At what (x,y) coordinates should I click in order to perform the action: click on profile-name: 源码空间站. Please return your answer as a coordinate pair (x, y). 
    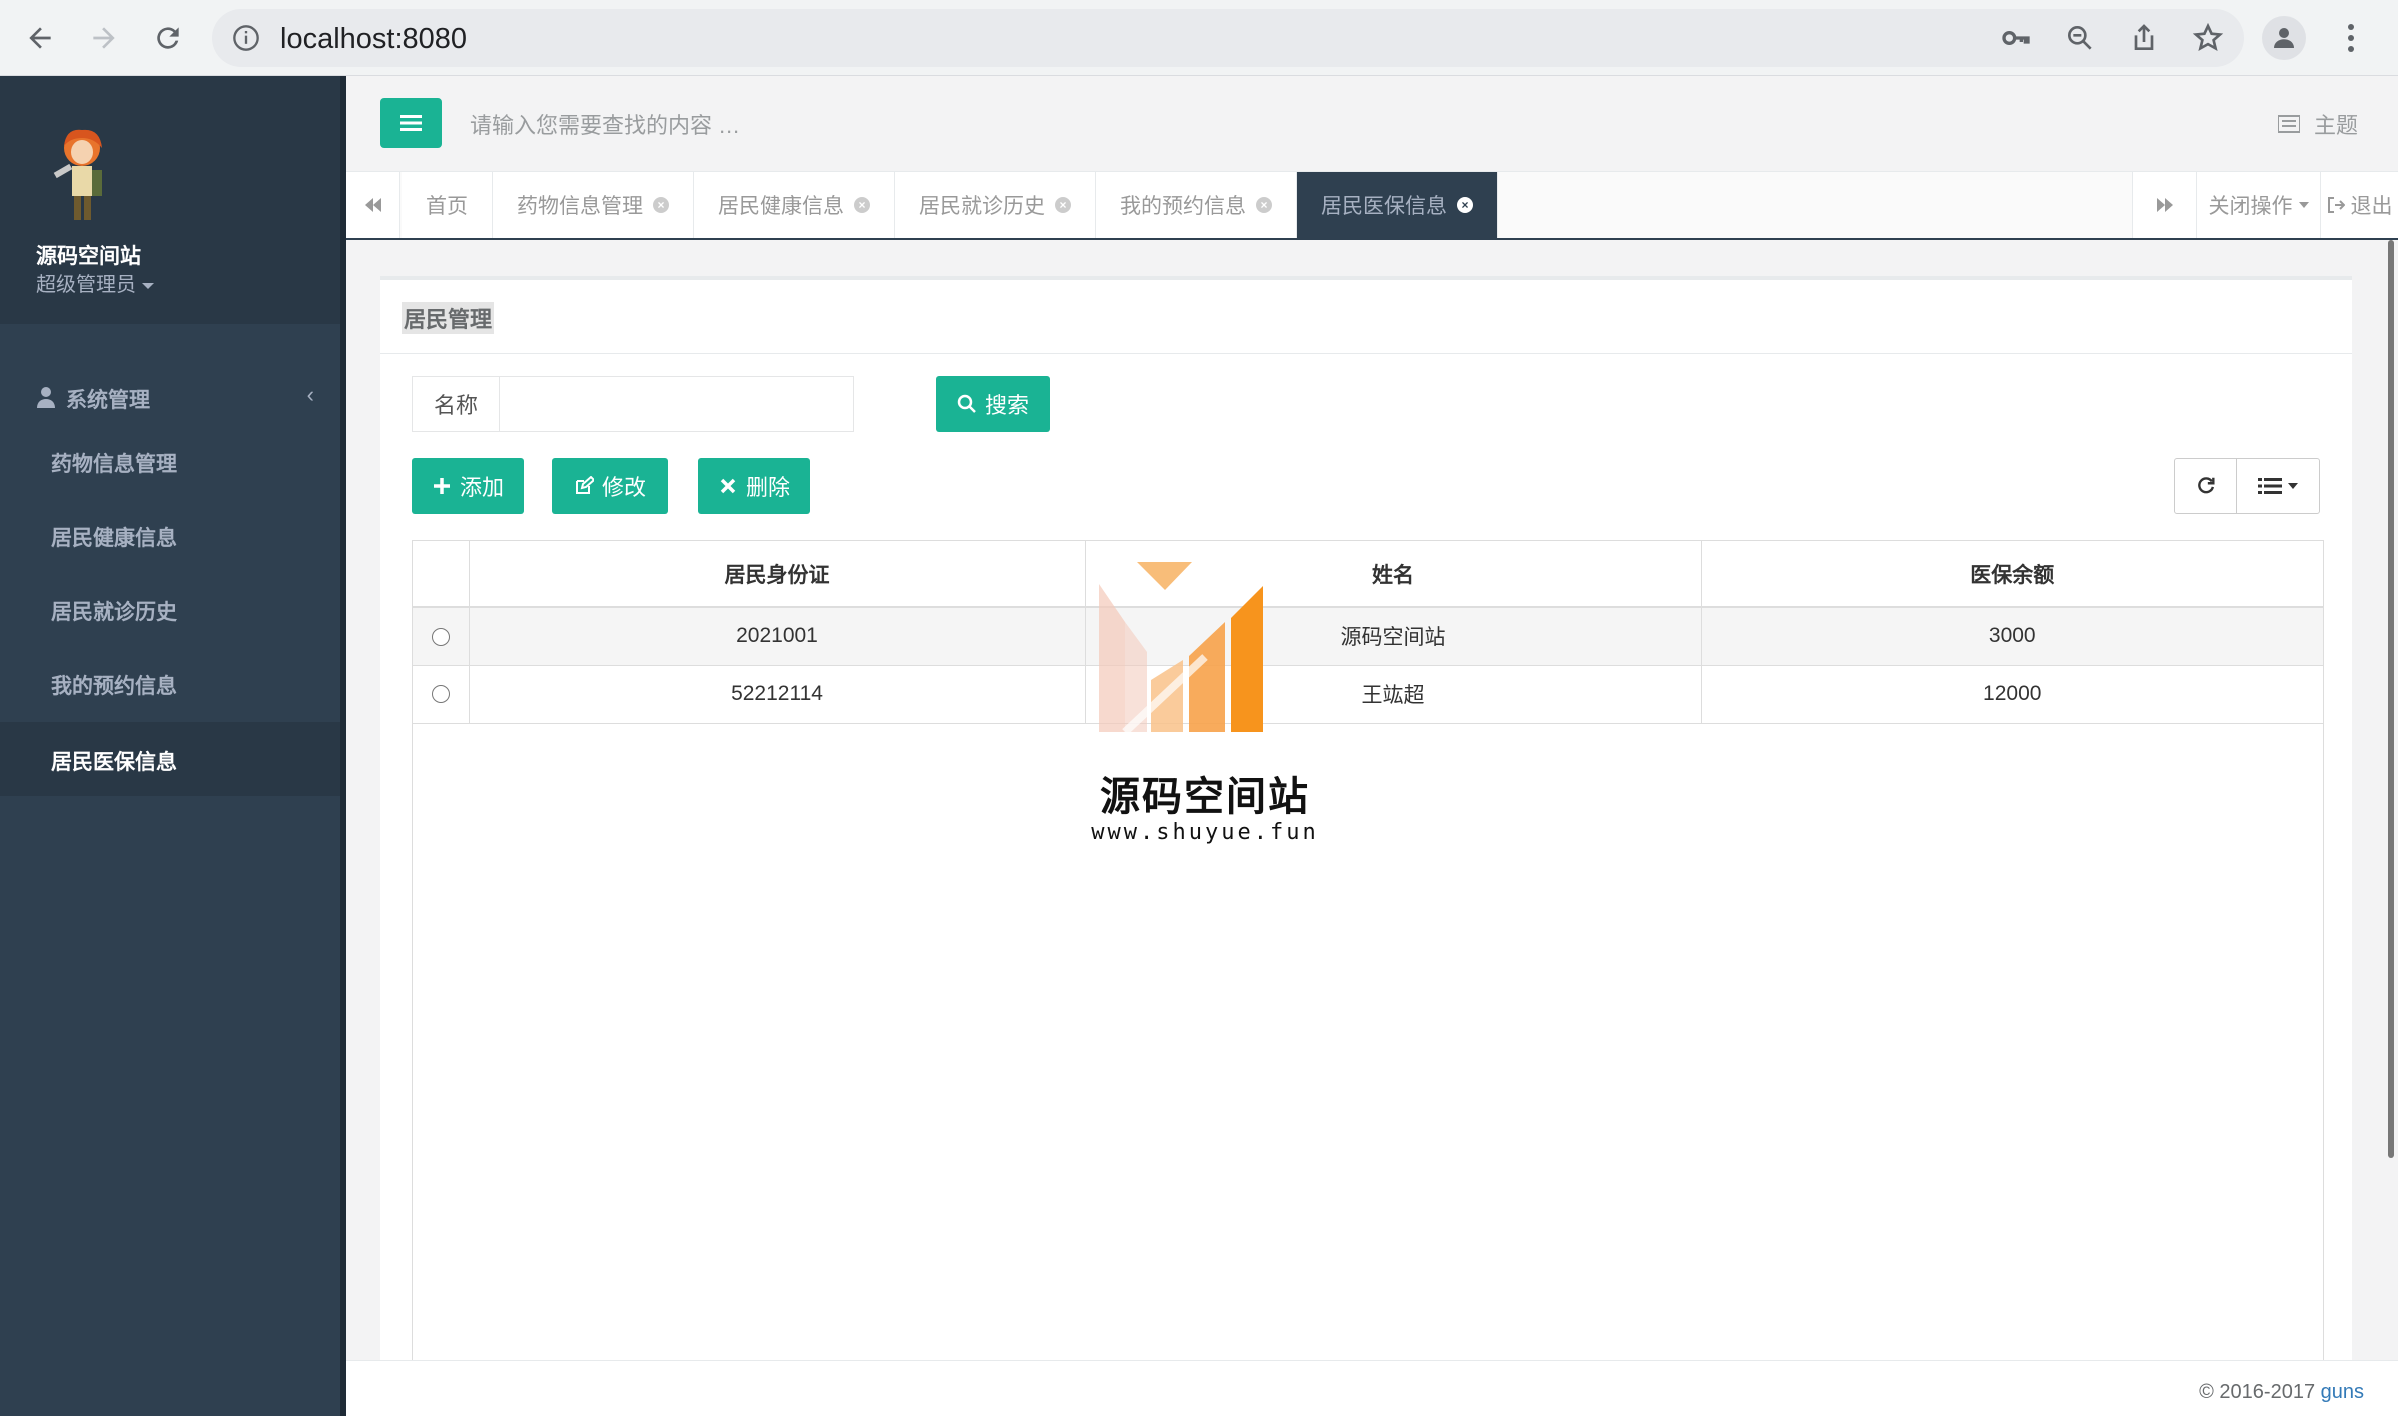
    Looking at the image, I should click on (88, 256).